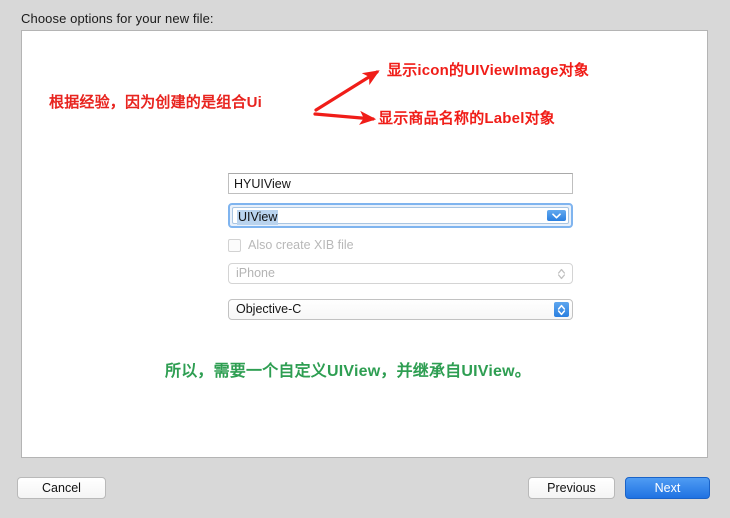 Image resolution: width=730 pixels, height=518 pixels. I want to click on device-select: iPhone, so click(400, 273).